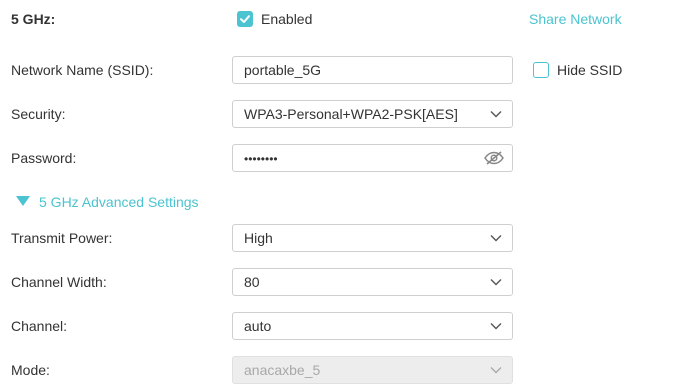  Describe the element at coordinates (33, 19) in the screenshot. I see `band-label: 5 GHz:` at that location.